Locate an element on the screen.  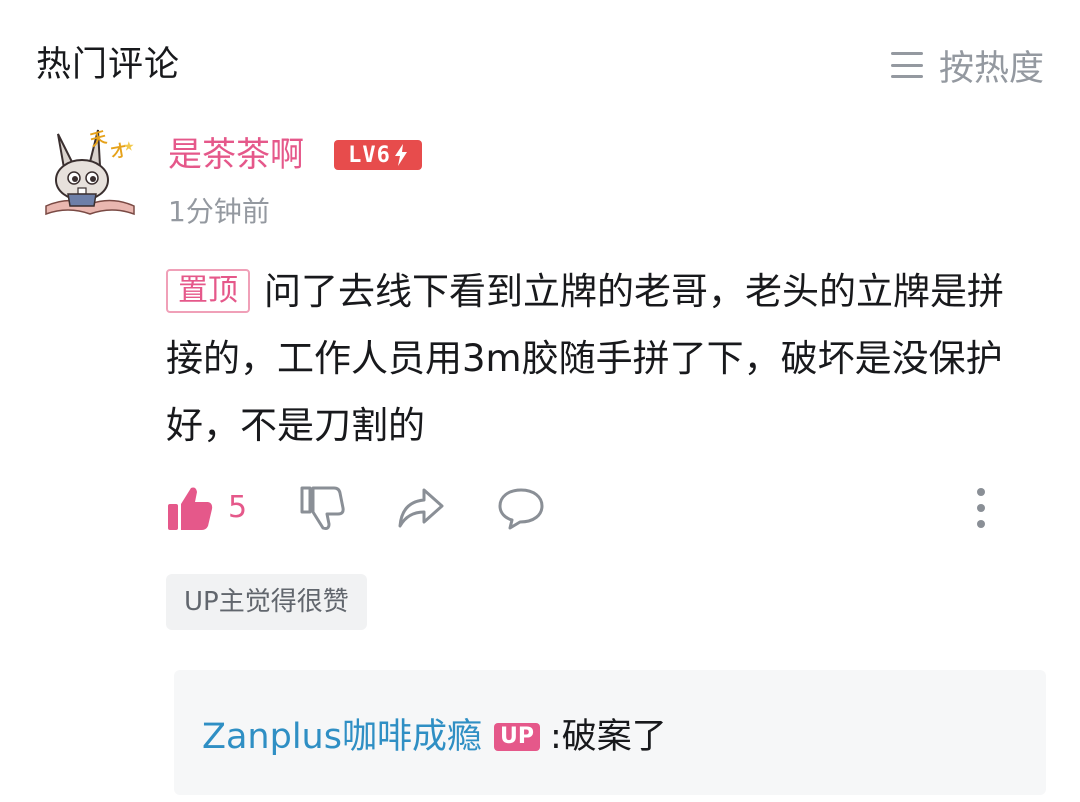
up-badge: UP is located at coordinates (516, 737).